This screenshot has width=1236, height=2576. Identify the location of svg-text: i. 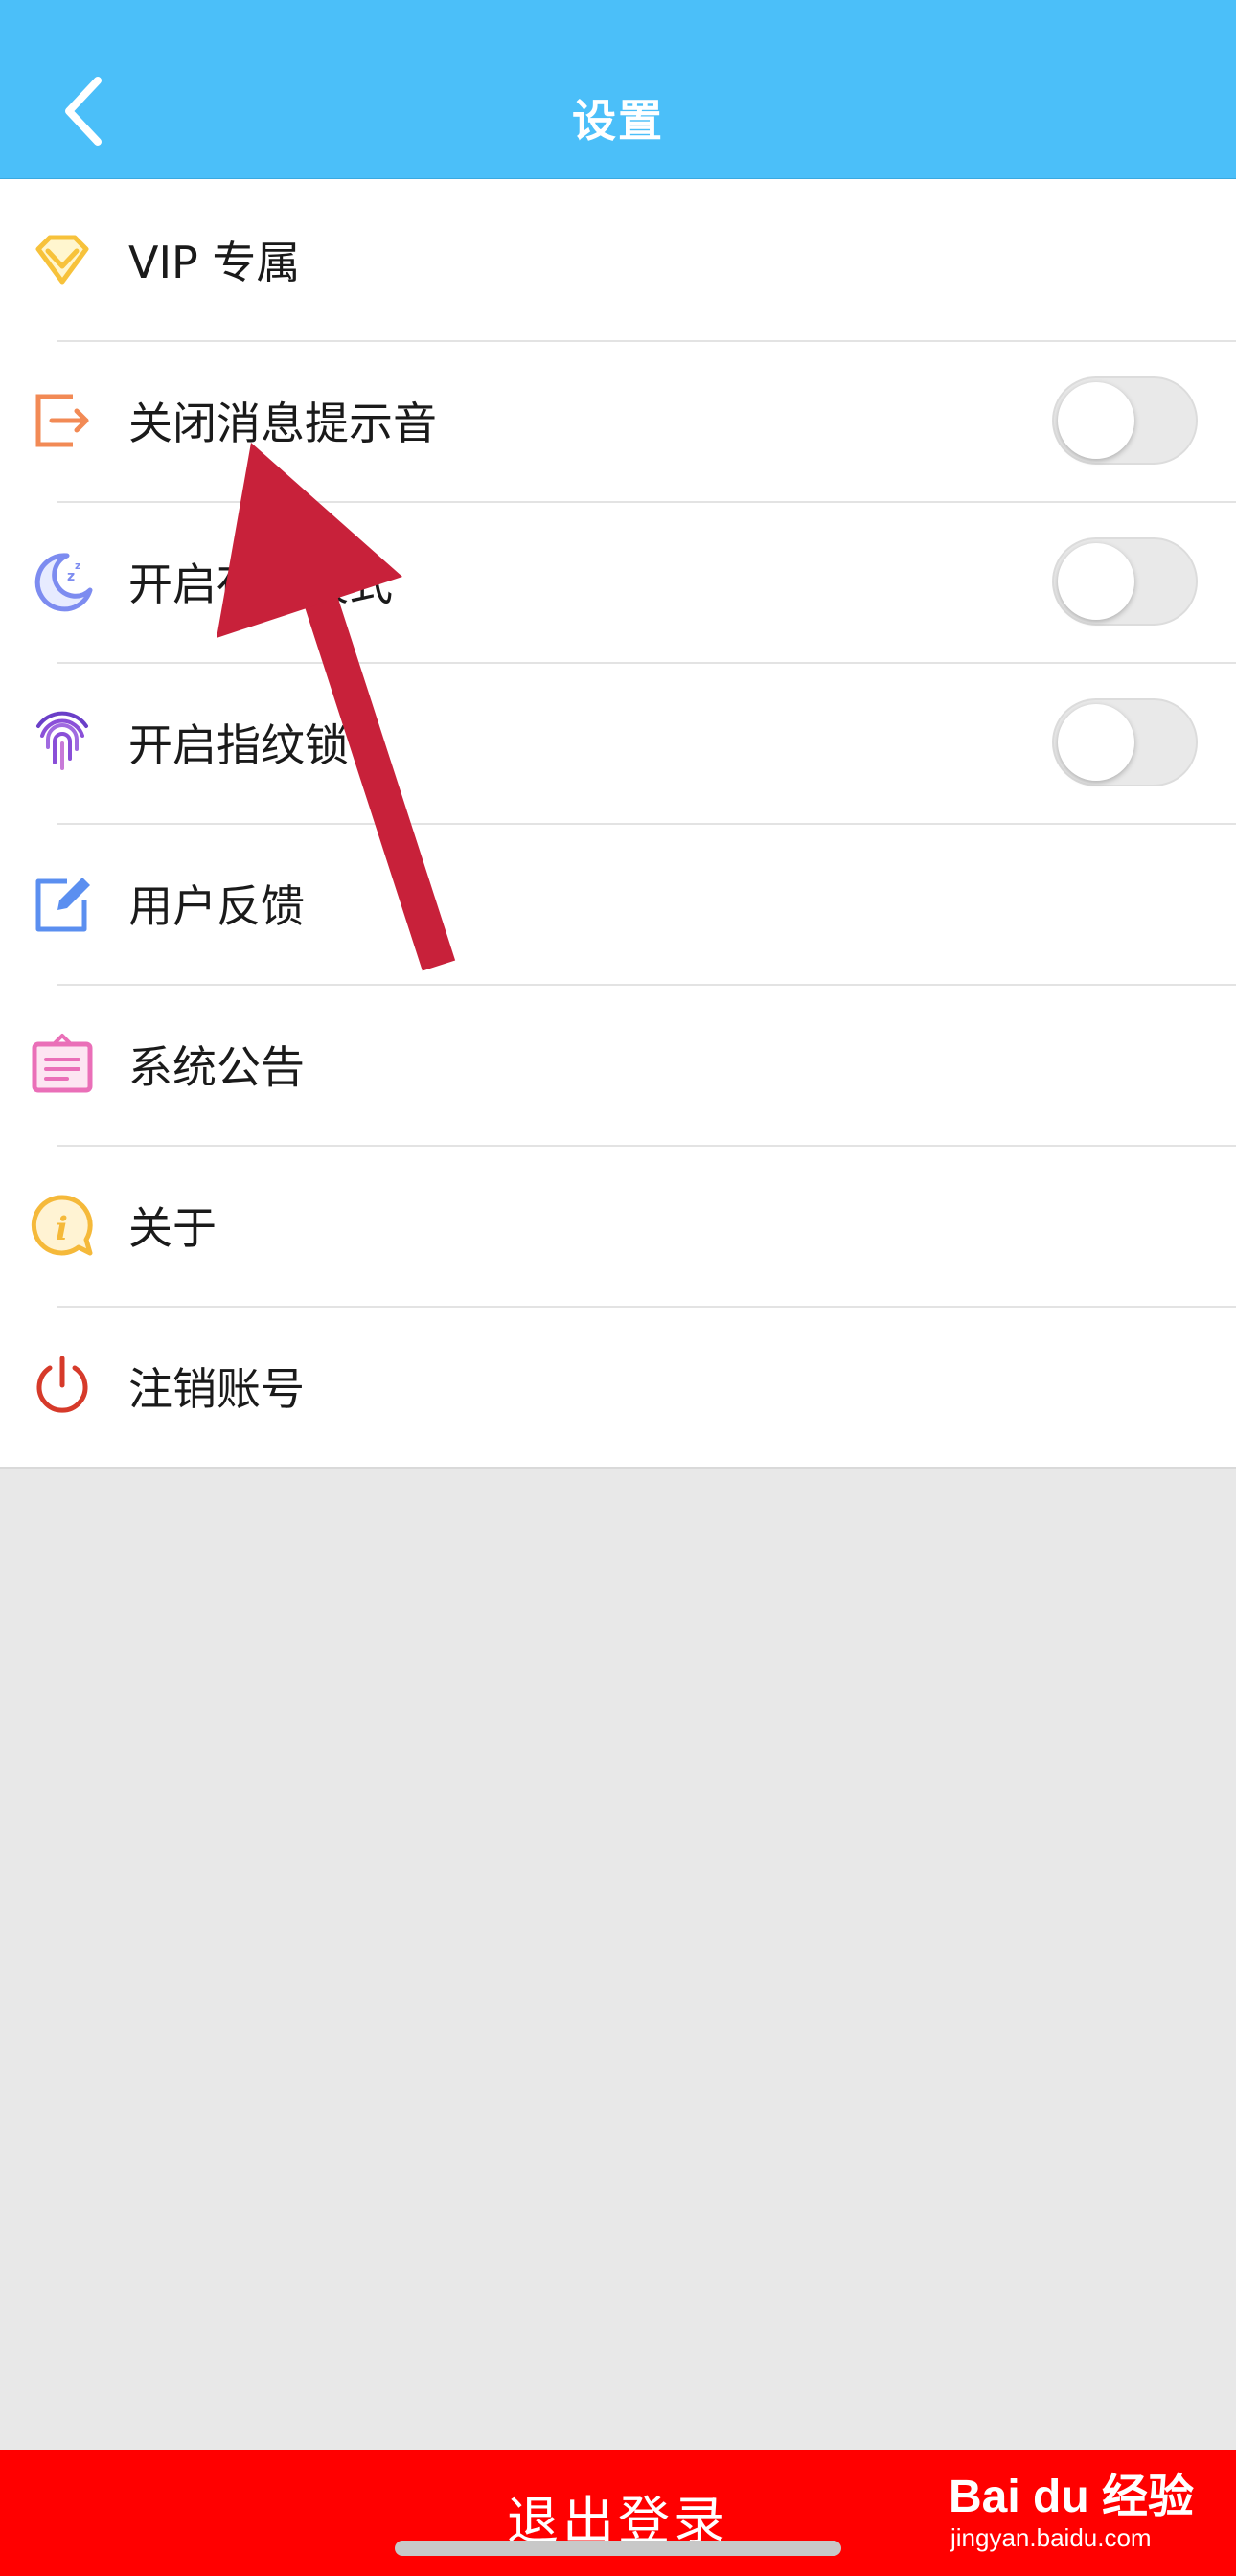
(62, 1229).